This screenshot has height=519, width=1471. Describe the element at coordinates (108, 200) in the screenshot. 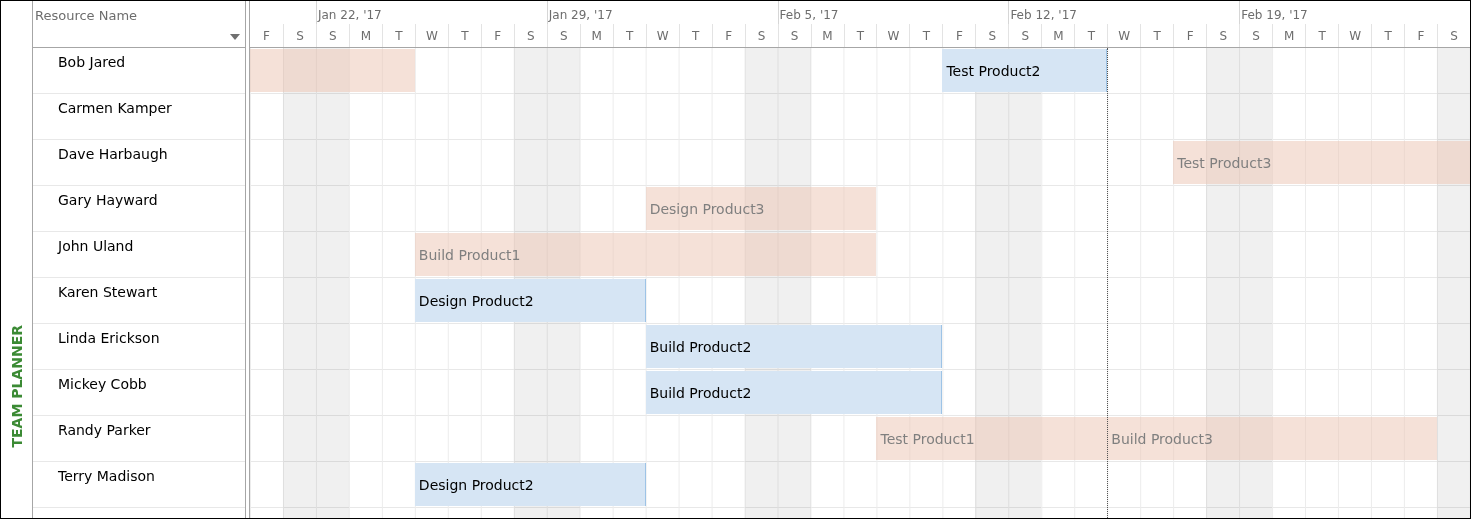

I see `resource-name: Gary Hayward` at that location.